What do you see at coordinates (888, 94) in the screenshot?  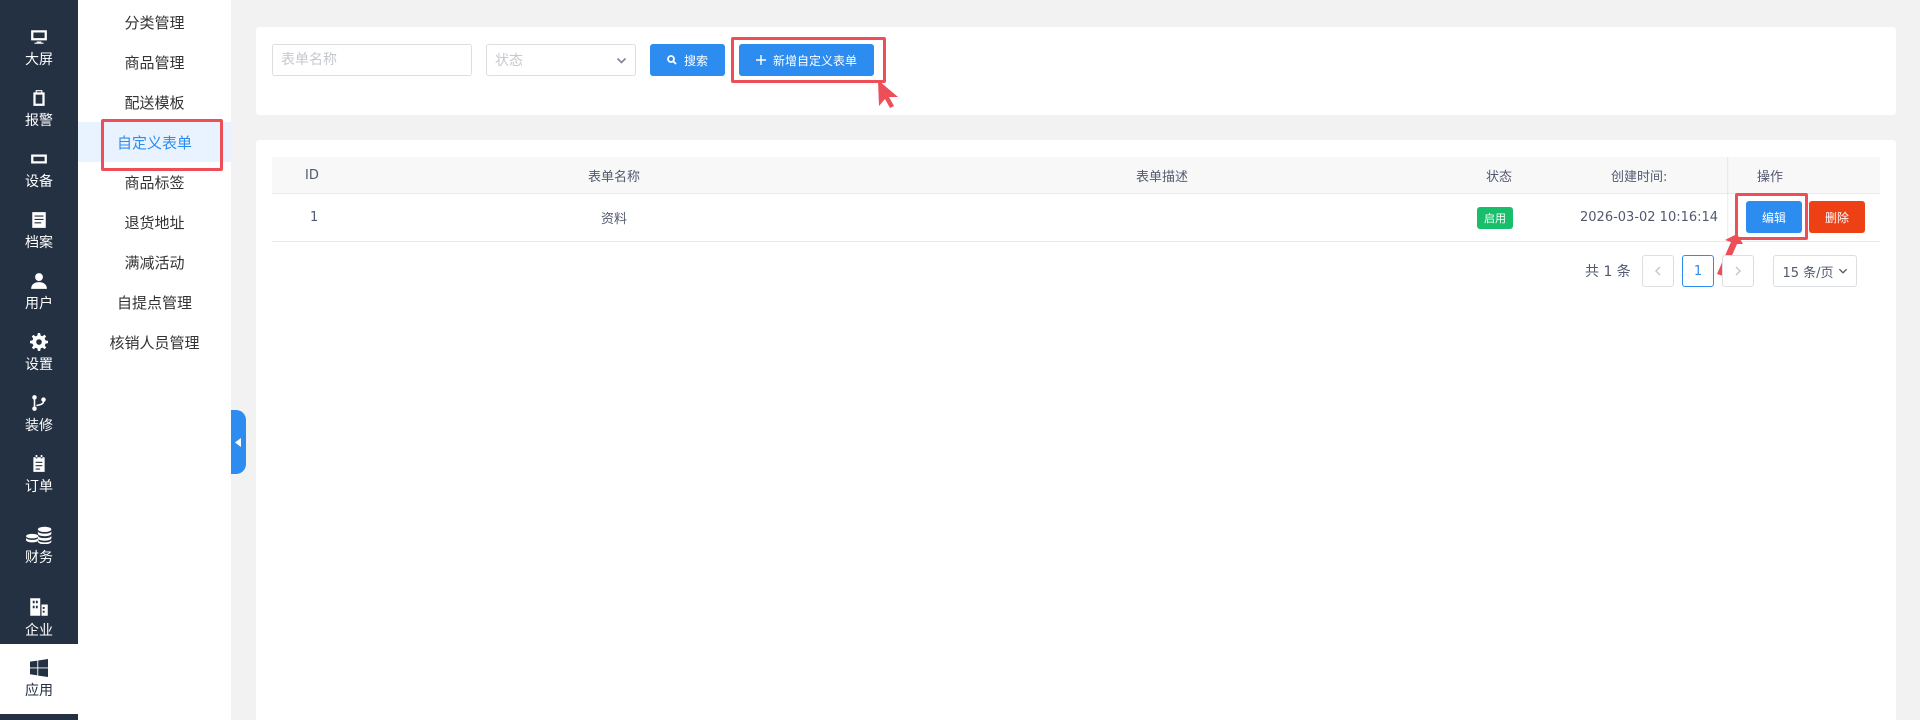 I see `pointer-arrow-icon` at bounding box center [888, 94].